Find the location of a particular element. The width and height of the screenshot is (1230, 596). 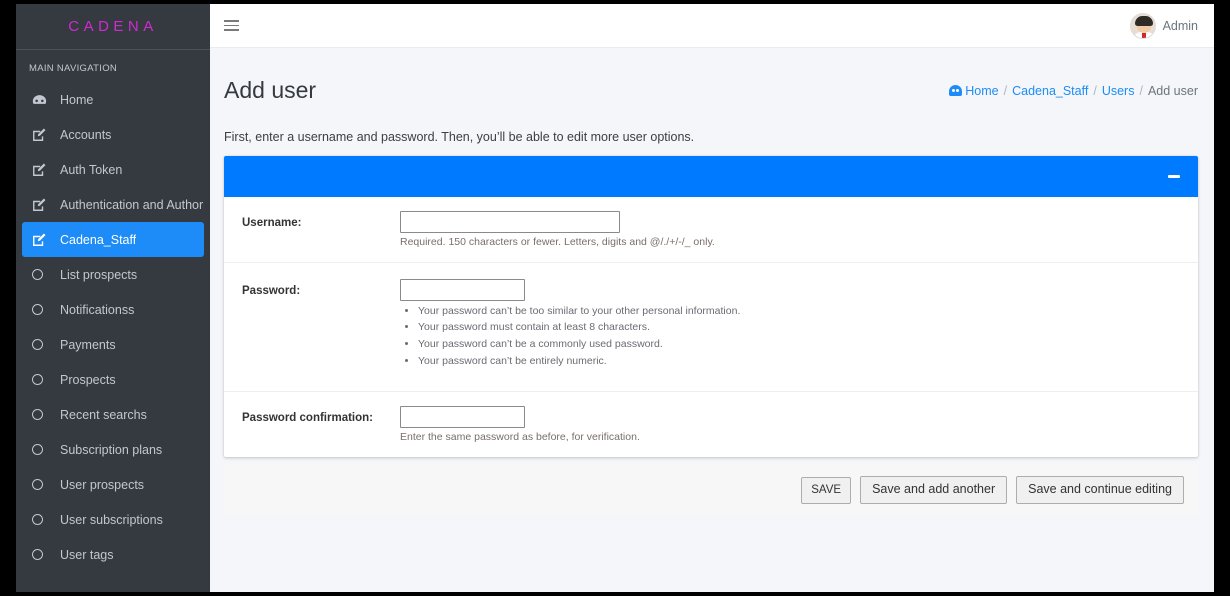

breadcrumb-link: Cadena_Staff is located at coordinates (1050, 91).